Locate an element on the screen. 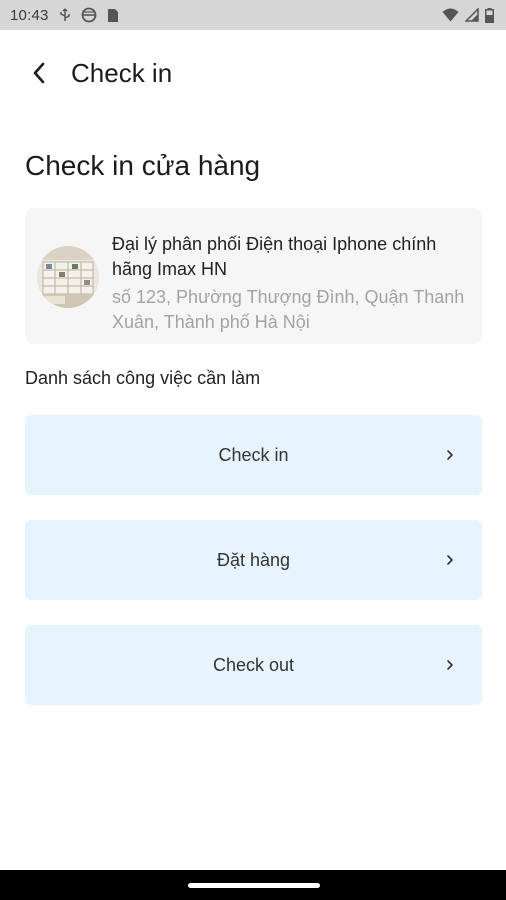  sim-card-icon is located at coordinates (113, 15).